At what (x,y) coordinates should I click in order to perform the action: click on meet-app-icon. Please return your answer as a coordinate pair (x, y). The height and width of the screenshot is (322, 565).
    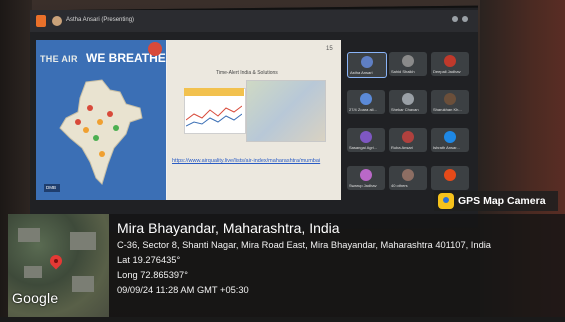
    Looking at the image, I should click on (41, 21).